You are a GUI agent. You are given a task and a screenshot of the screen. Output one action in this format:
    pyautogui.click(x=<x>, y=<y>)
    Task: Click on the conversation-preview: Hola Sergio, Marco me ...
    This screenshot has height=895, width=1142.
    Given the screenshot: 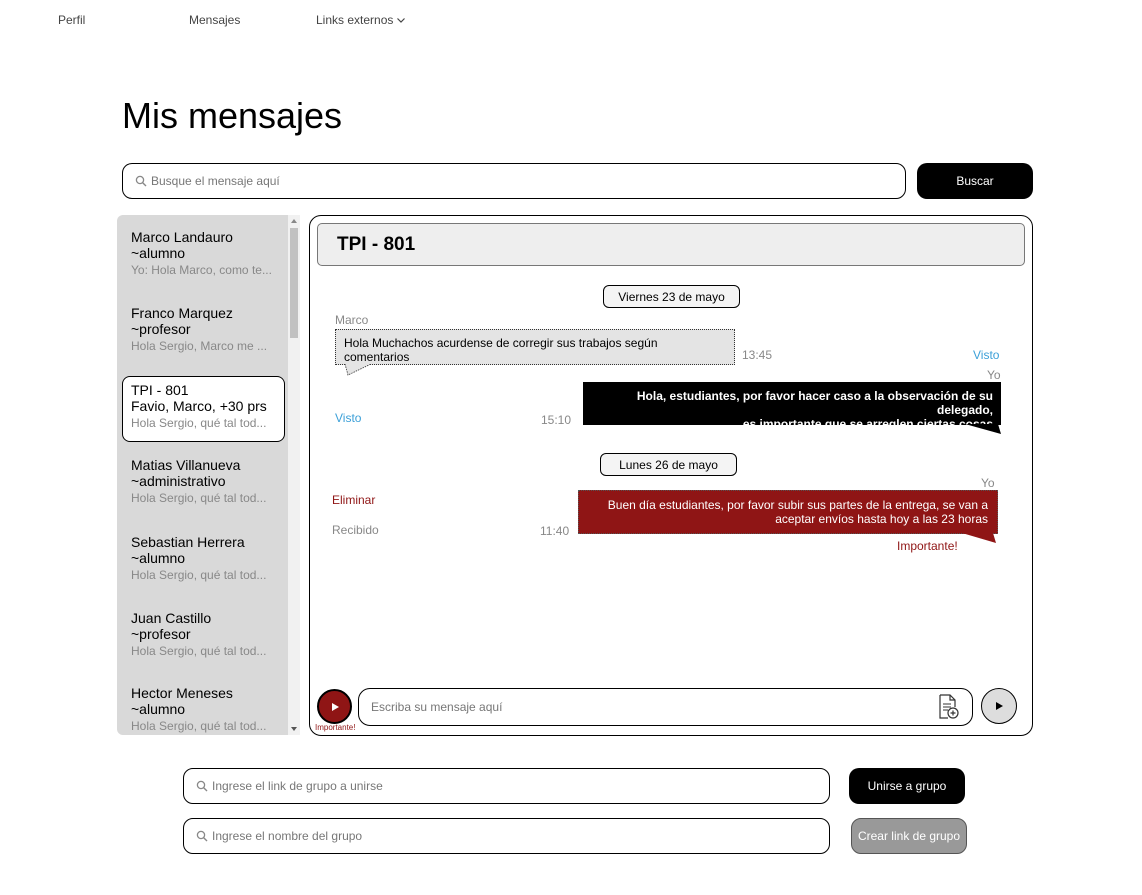 What is the action you would take?
    pyautogui.click(x=199, y=346)
    